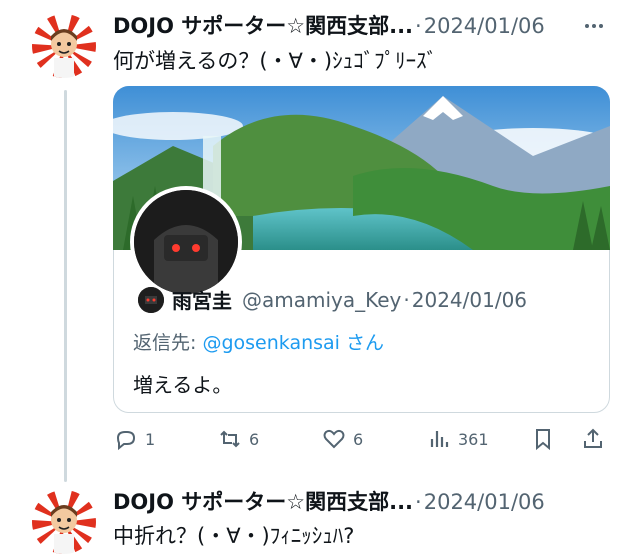 The width and height of the screenshot is (640, 556). What do you see at coordinates (150, 439) in the screenshot?
I see `reply-count: 1` at bounding box center [150, 439].